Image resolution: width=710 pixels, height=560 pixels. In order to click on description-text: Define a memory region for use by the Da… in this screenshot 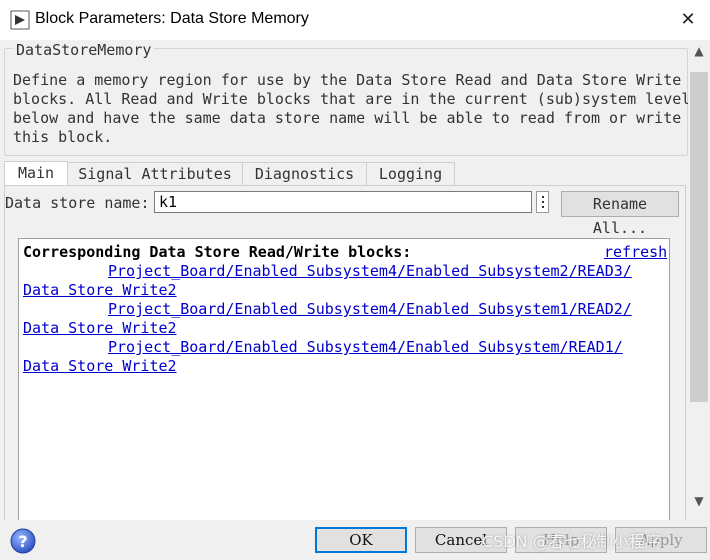, I will do `click(361, 108)`.